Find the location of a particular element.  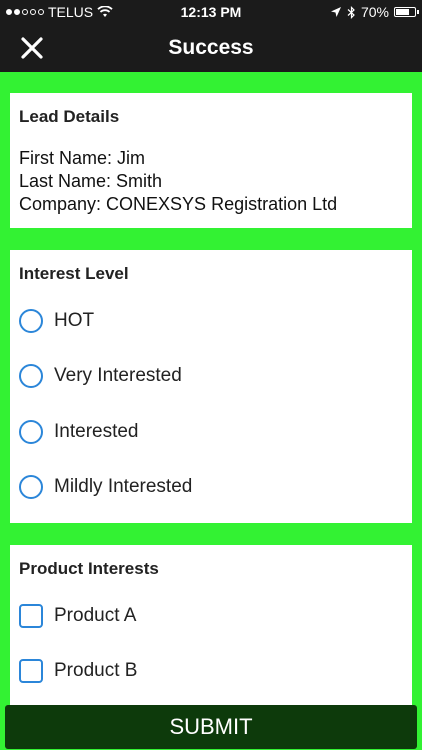

battery-percent: 70% is located at coordinates (374, 12).